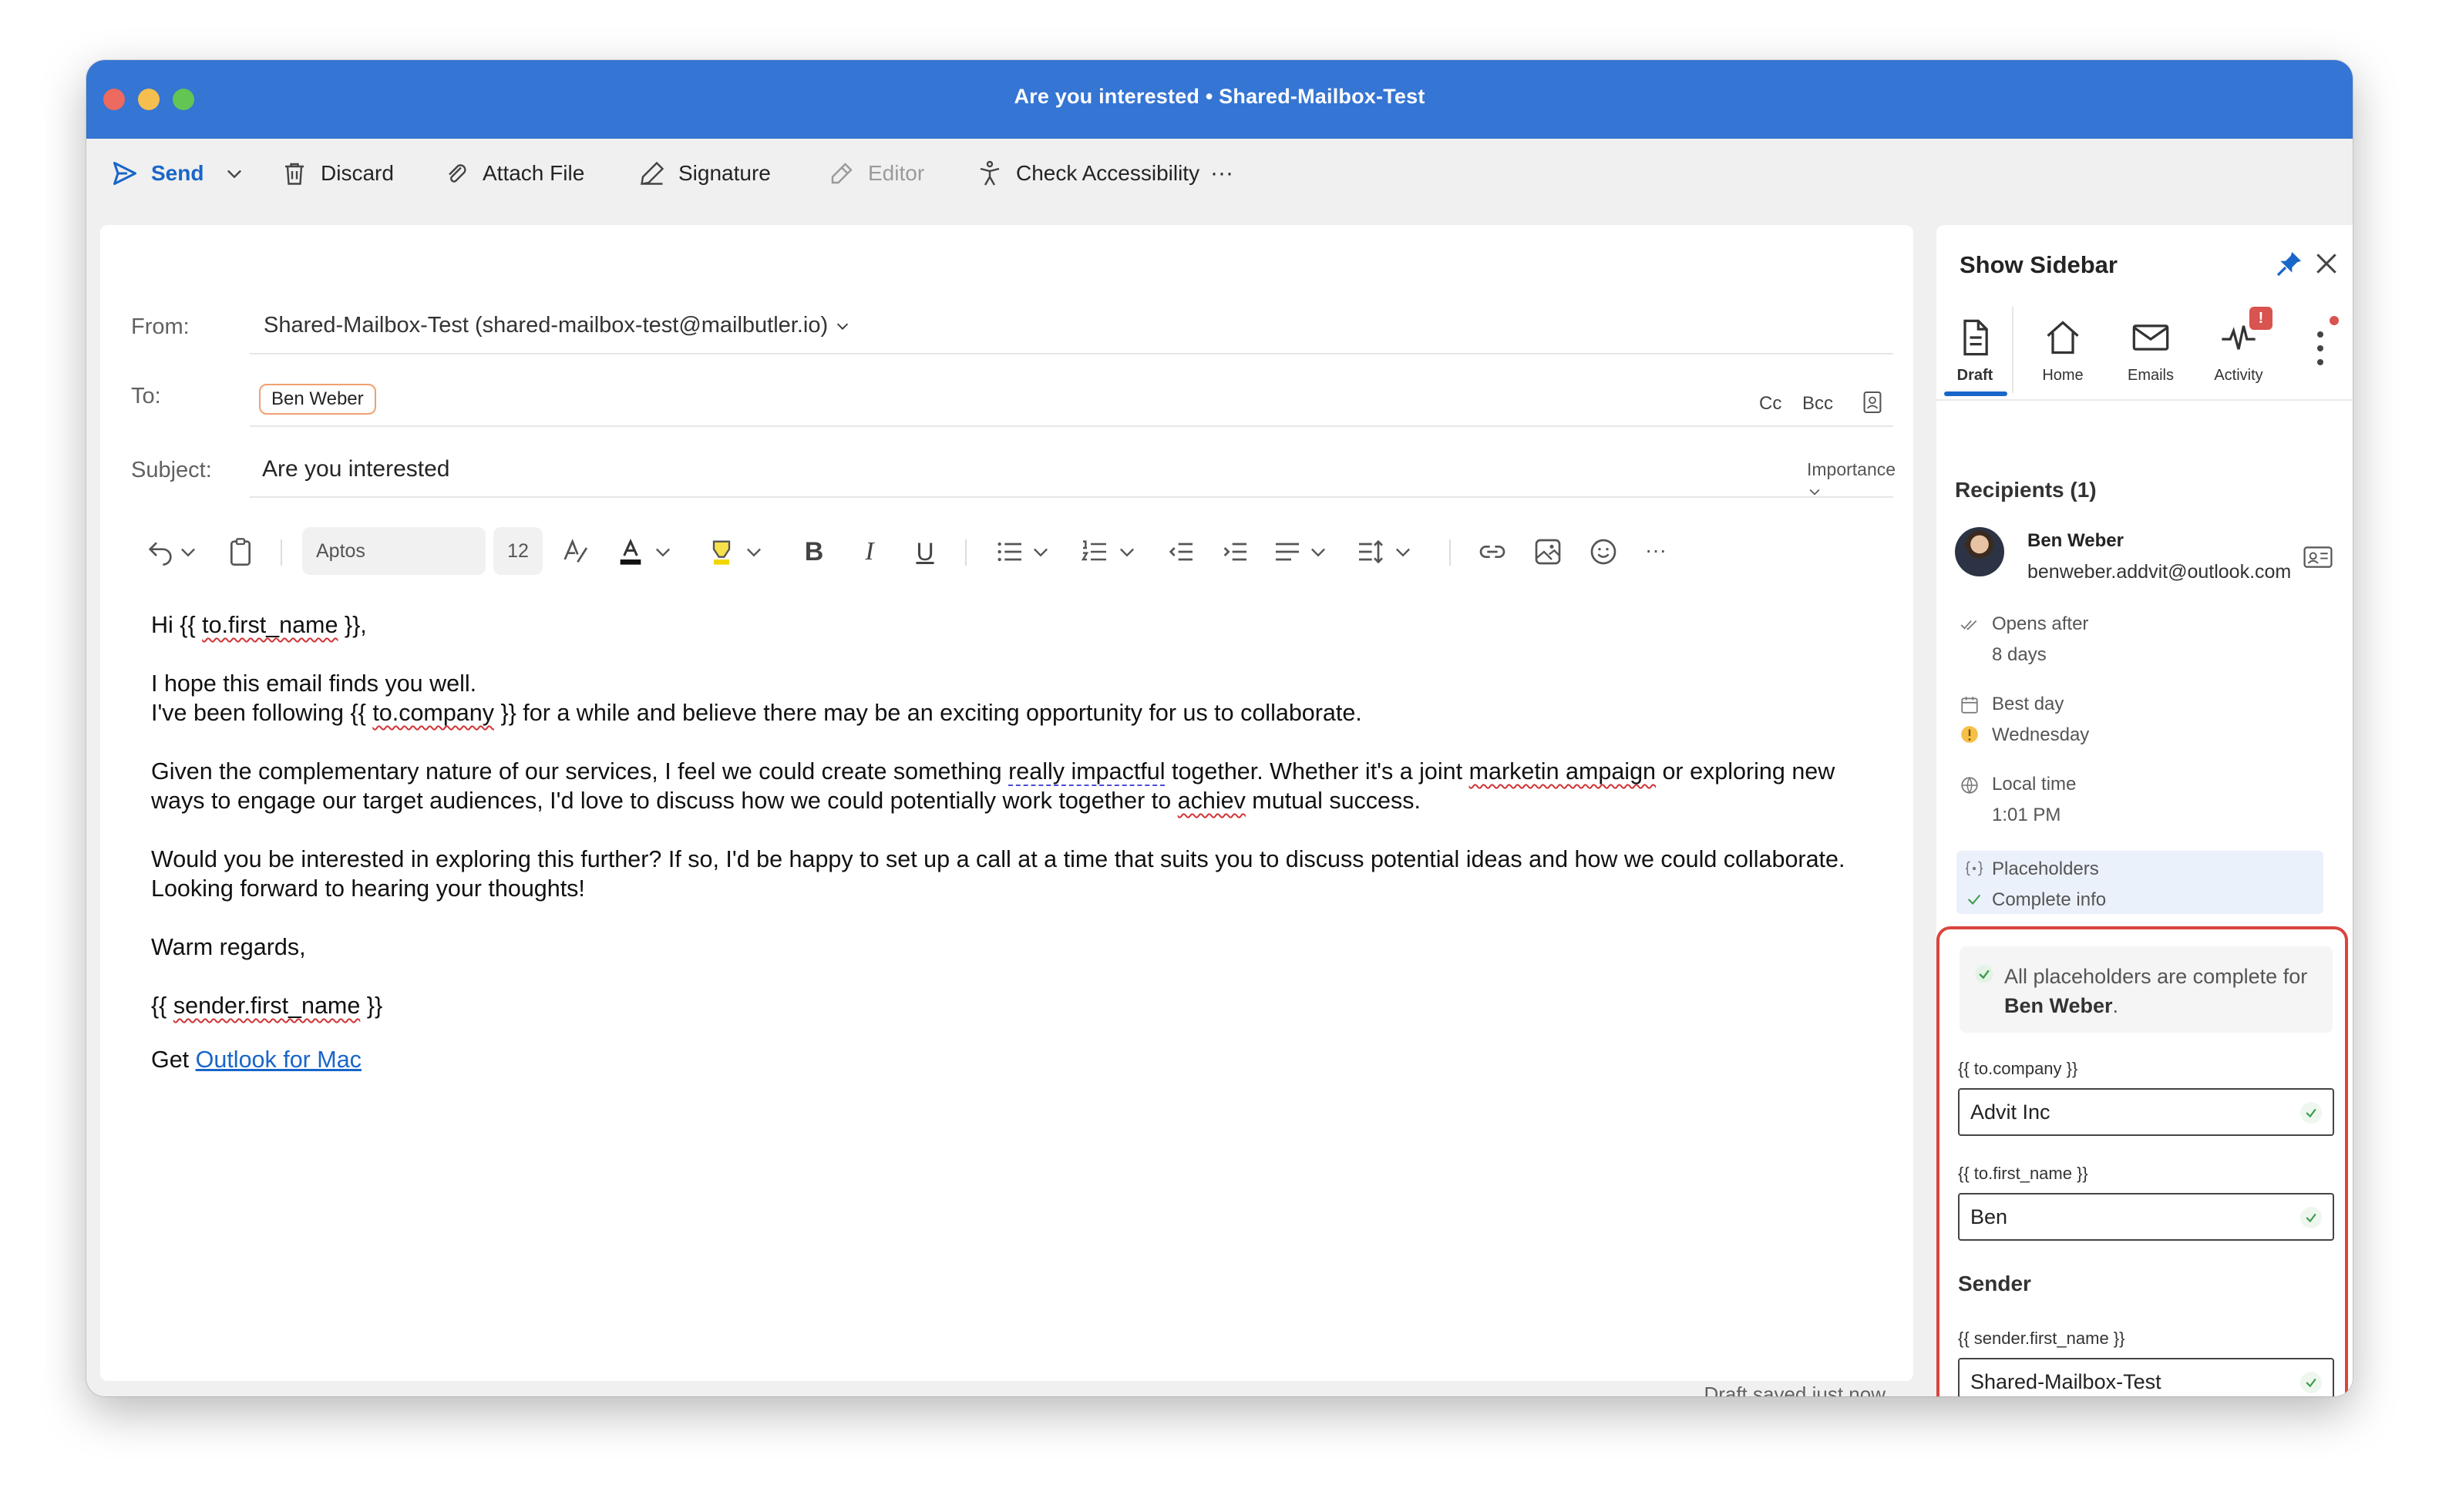 The image size is (2439, 1512). I want to click on importance-dropdown: Importance, so click(1860, 480).